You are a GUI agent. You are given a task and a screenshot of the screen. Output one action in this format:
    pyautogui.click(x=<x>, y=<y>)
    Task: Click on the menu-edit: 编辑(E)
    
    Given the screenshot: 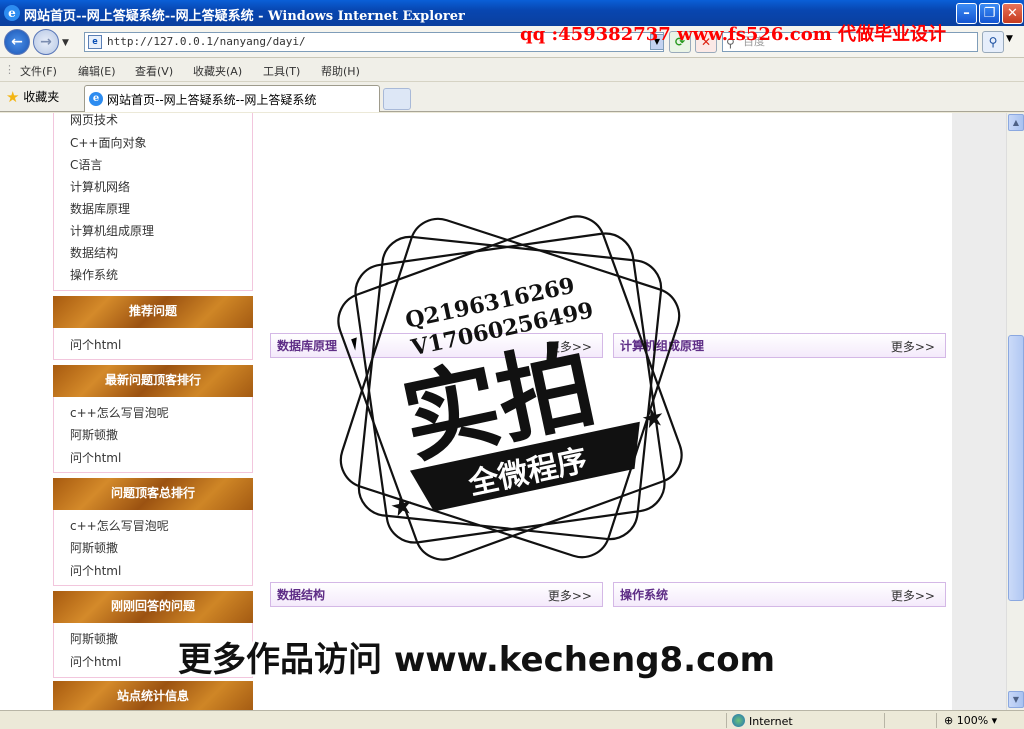 What is the action you would take?
    pyautogui.click(x=97, y=71)
    